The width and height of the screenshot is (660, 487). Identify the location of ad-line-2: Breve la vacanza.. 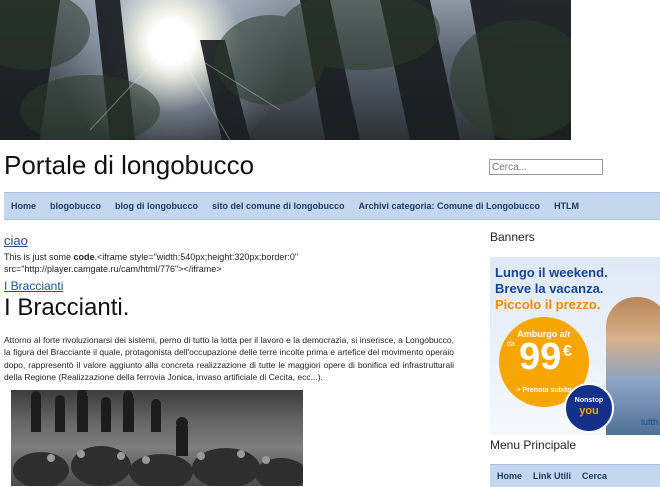
(549, 288).